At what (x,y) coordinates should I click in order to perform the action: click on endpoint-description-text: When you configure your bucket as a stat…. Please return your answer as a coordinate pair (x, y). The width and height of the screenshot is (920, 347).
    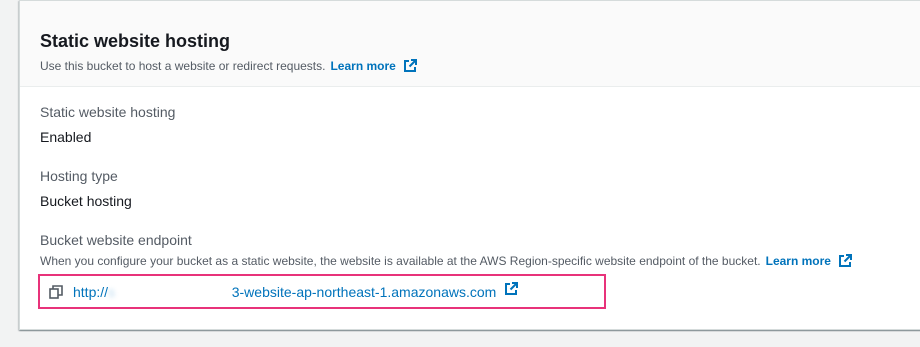
    Looking at the image, I should click on (400, 261).